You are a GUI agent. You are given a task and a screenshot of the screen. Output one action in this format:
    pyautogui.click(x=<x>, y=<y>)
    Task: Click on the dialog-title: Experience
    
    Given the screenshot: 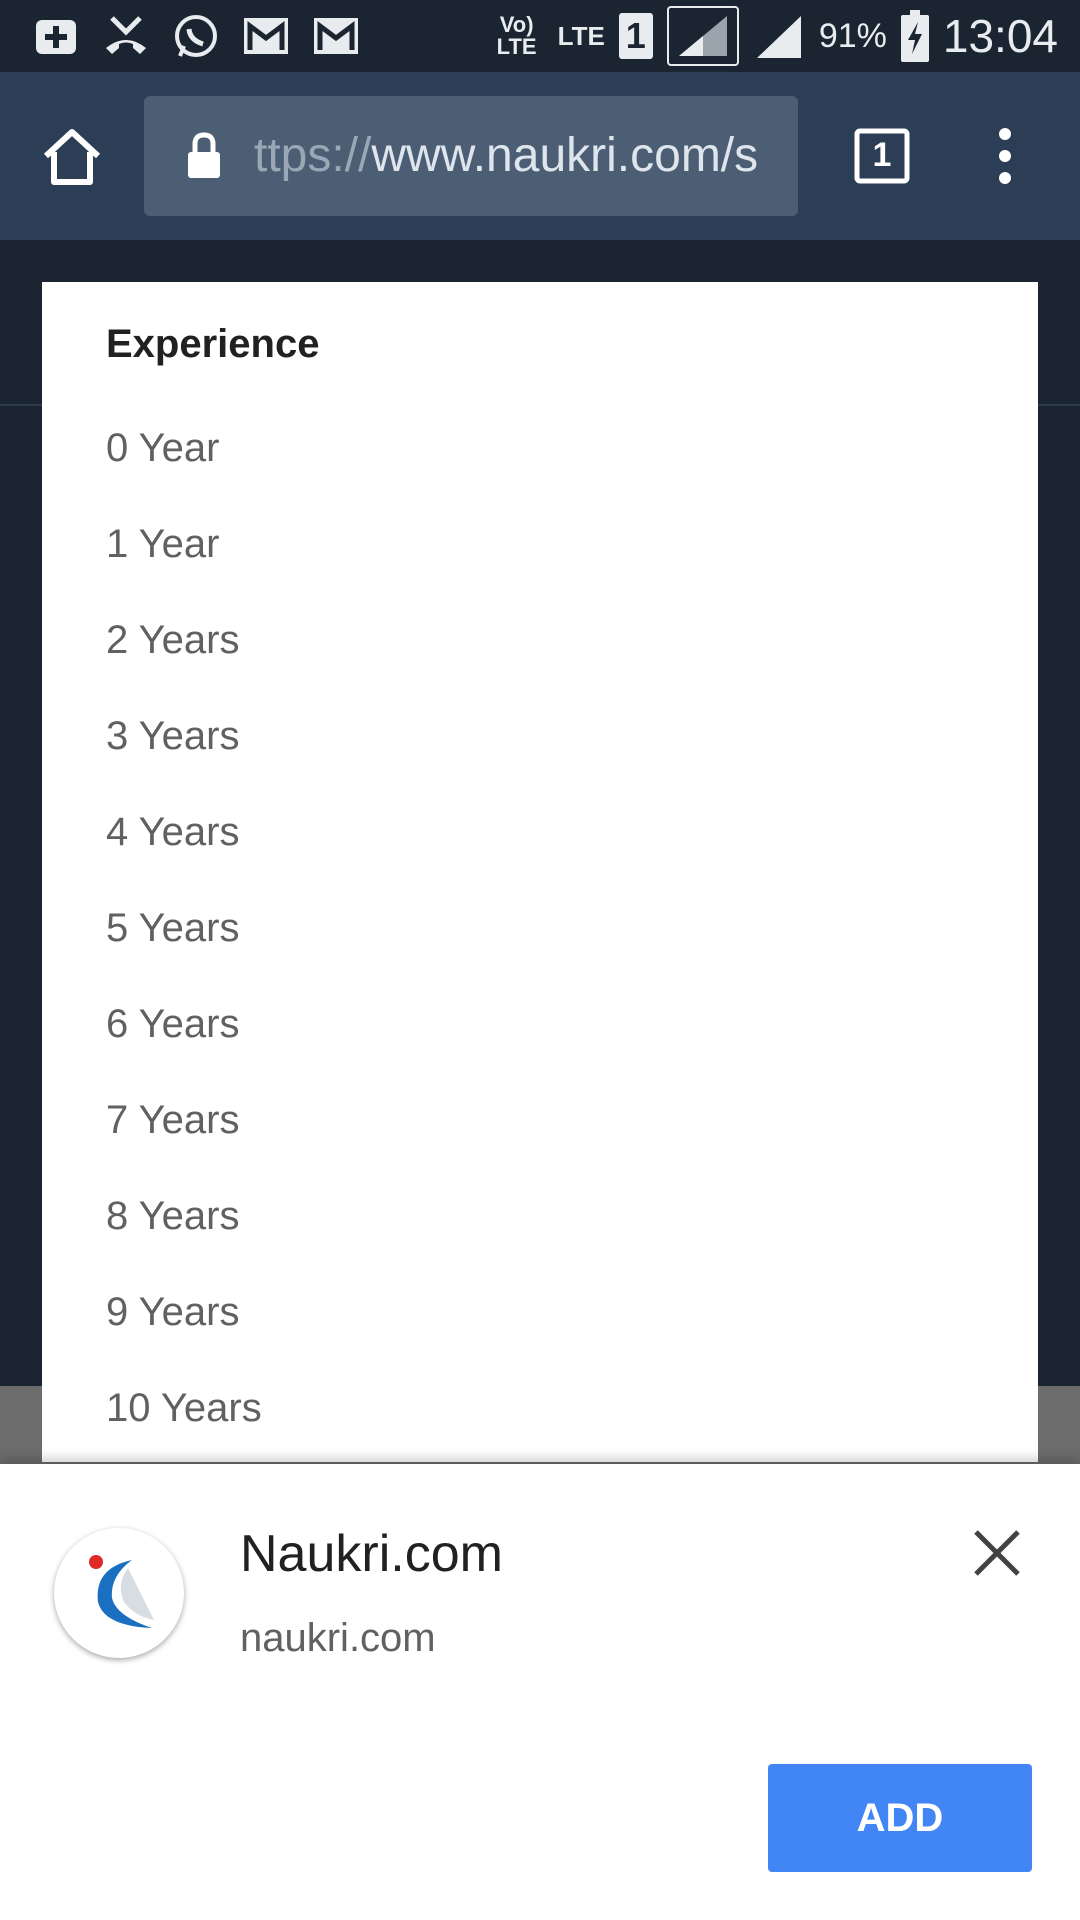 What is the action you would take?
    pyautogui.click(x=213, y=344)
    